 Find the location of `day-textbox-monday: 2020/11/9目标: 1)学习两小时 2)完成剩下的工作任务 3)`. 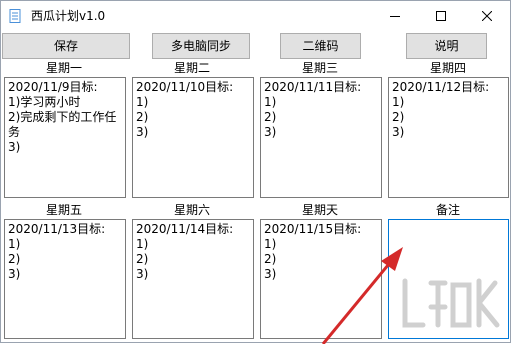

day-textbox-monday: 2020/11/9目标: 1)学习两小时 2)完成剩下的工作任务 3) is located at coordinates (65, 137).